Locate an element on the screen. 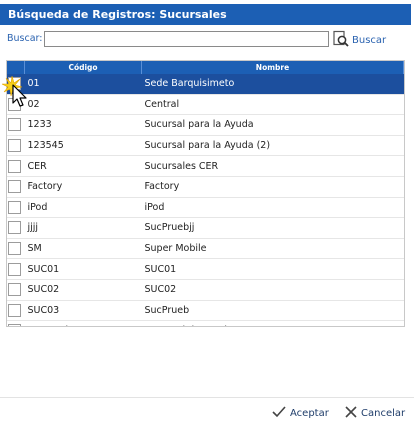  cancel-button: Cancelar is located at coordinates (375, 413).